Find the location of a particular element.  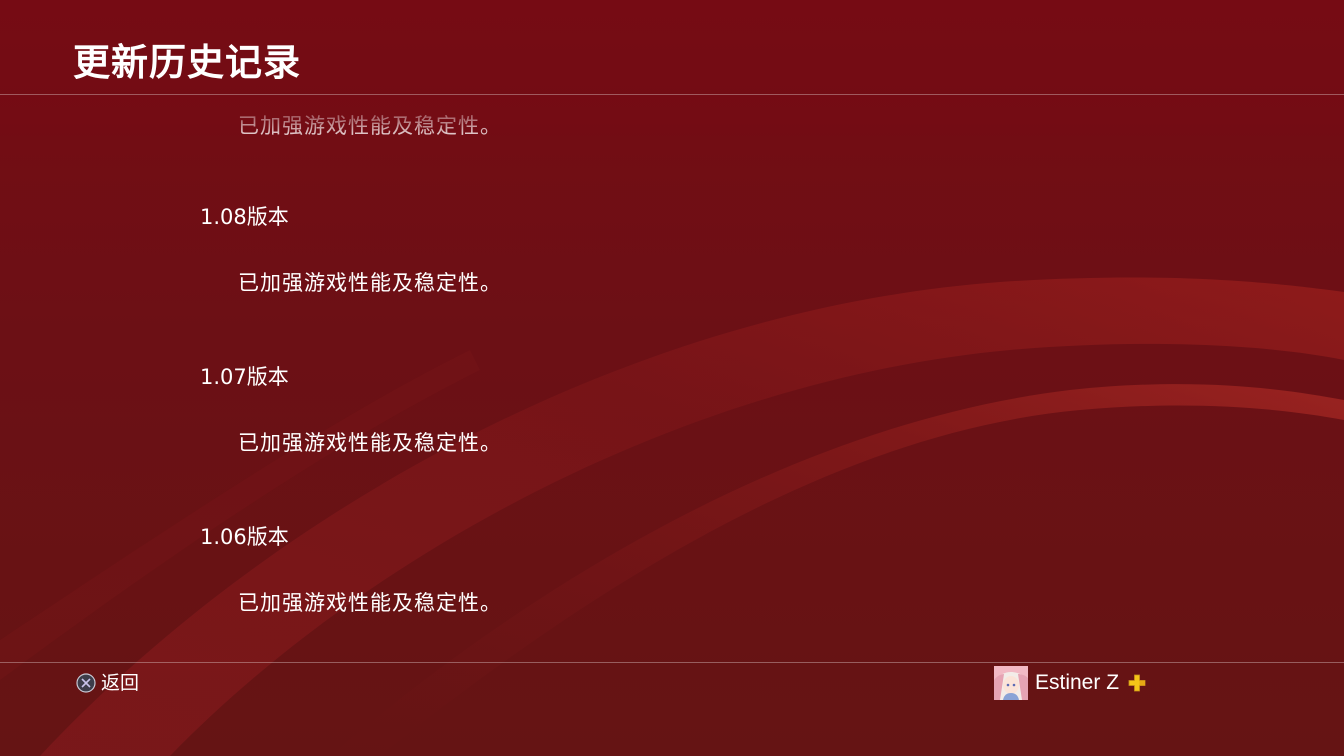

list-top-fade is located at coordinates (672, 119).